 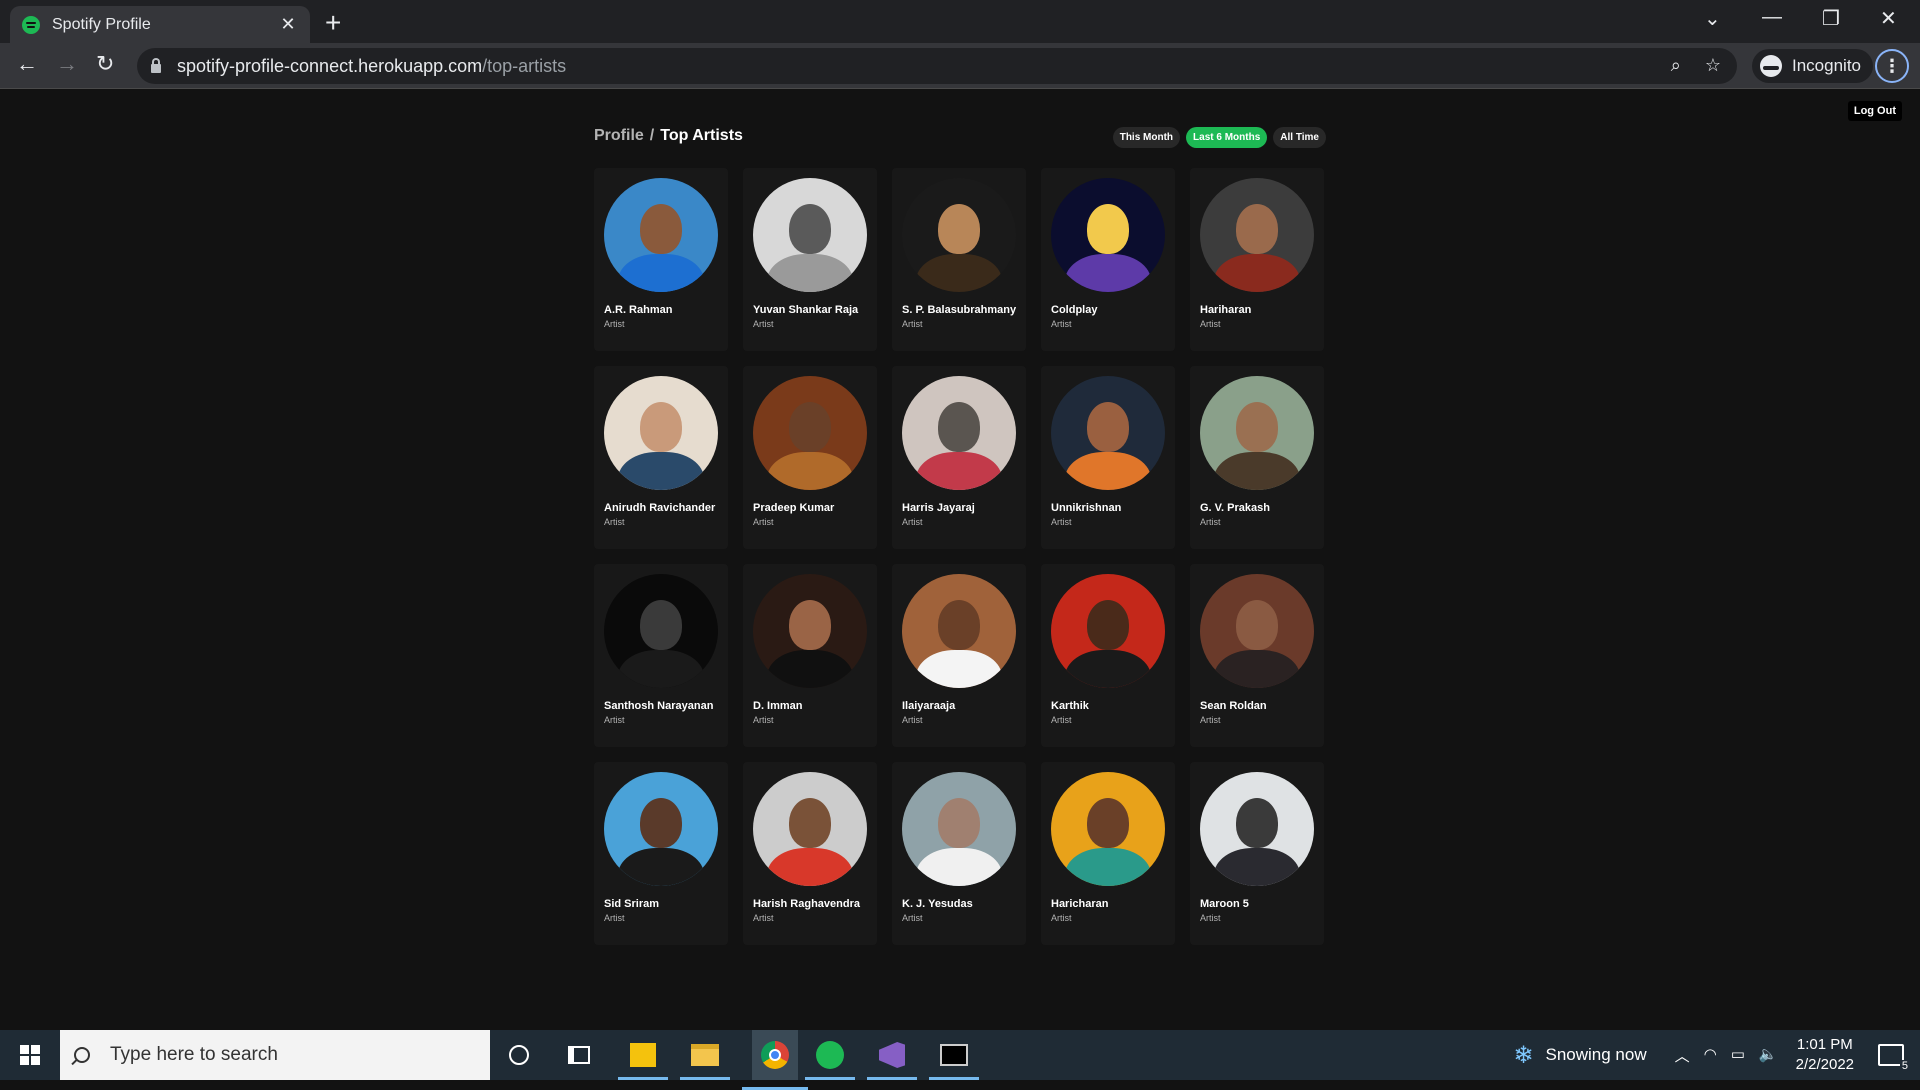 I want to click on terminal-icon, so click(x=954, y=1060).